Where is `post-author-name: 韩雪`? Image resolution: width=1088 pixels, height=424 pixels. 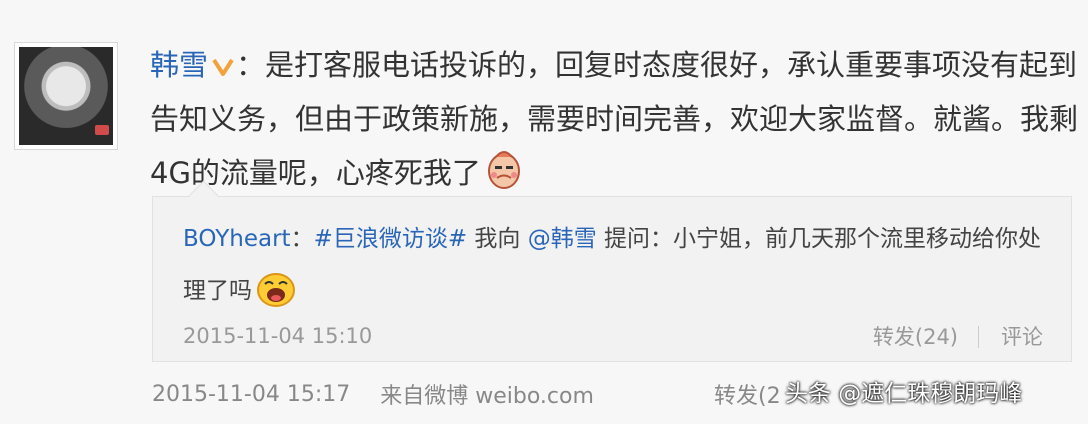 post-author-name: 韩雪 is located at coordinates (179, 65).